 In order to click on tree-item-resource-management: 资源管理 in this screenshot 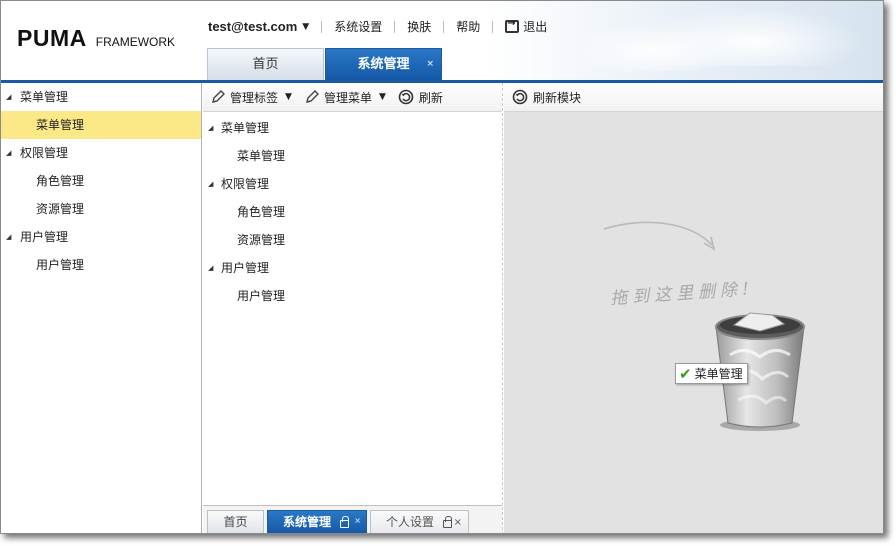, I will do `click(352, 240)`.